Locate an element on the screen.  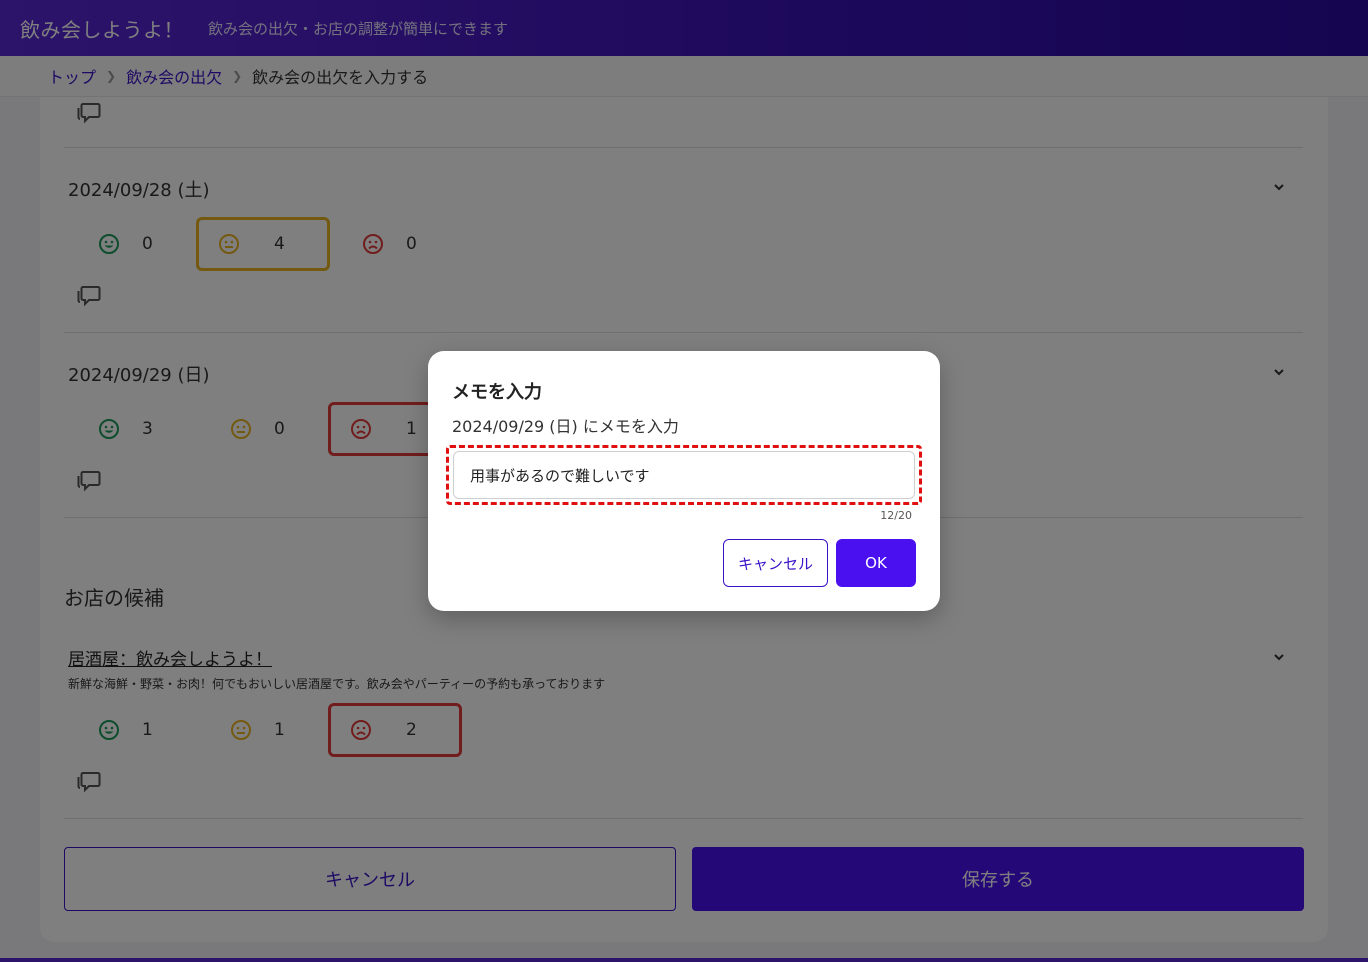
dialog-title: メモを入力 is located at coordinates (497, 392).